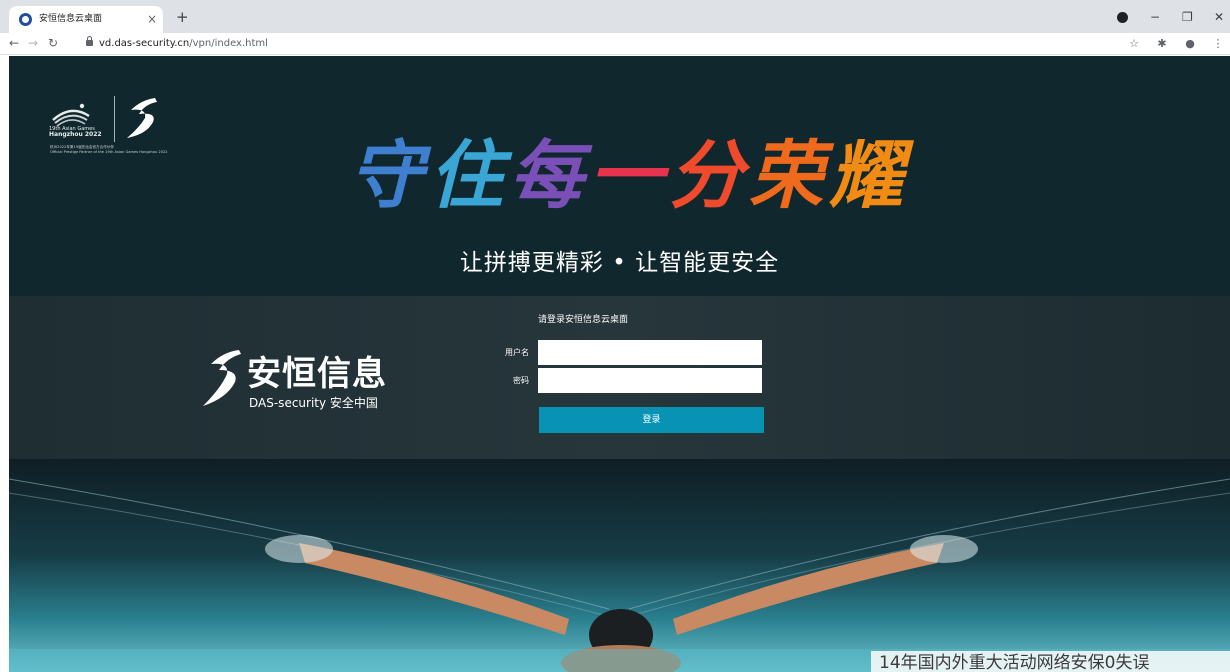  What do you see at coordinates (466, 176) in the screenshot?
I see `slogan-char: 住` at bounding box center [466, 176].